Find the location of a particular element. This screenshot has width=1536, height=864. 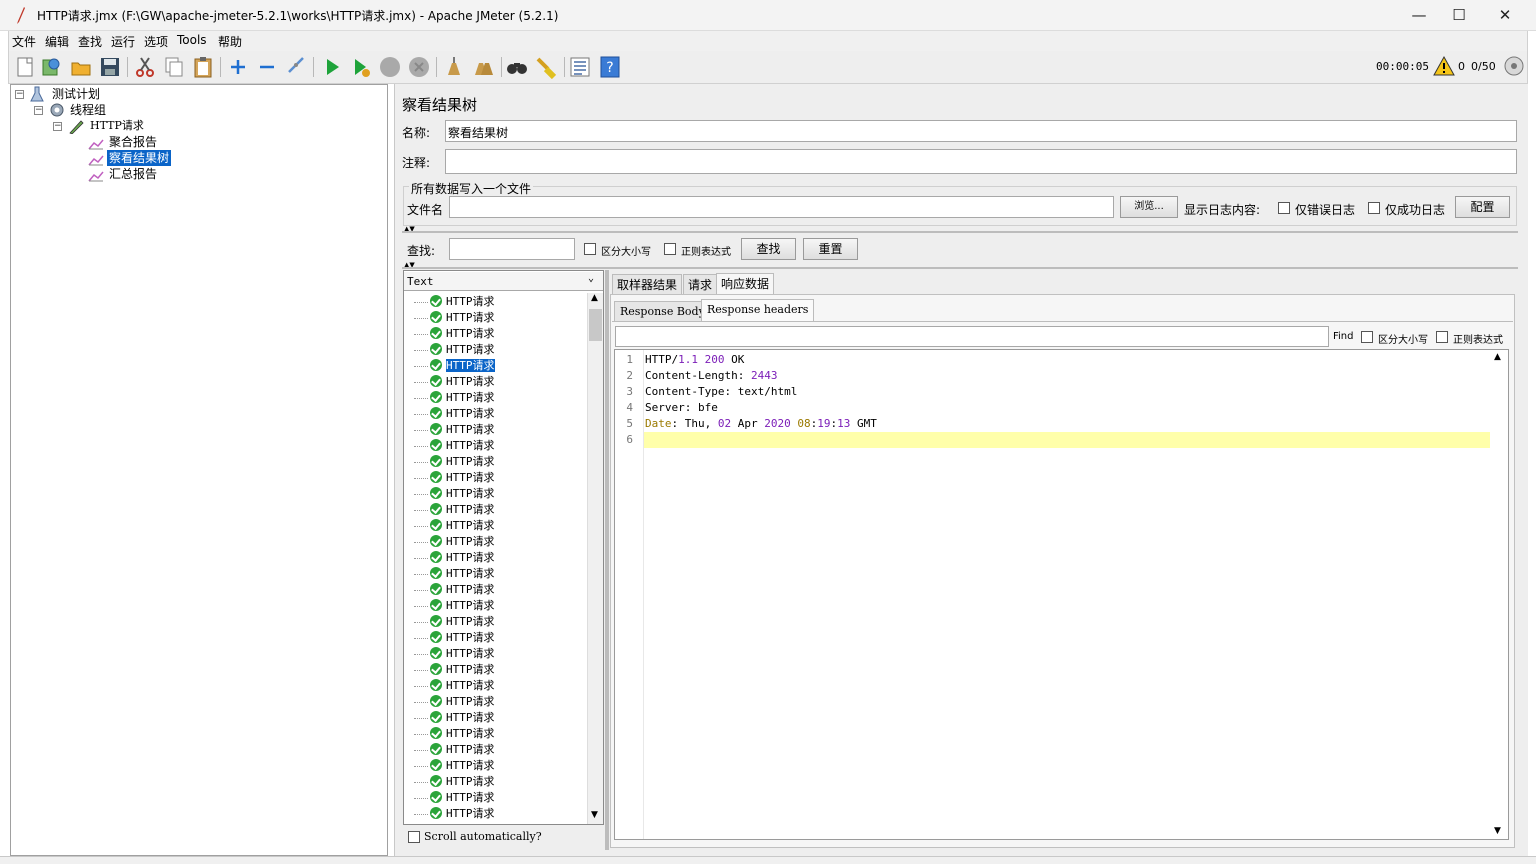

results-scrollbar: ▲ ▼ is located at coordinates (595, 558).